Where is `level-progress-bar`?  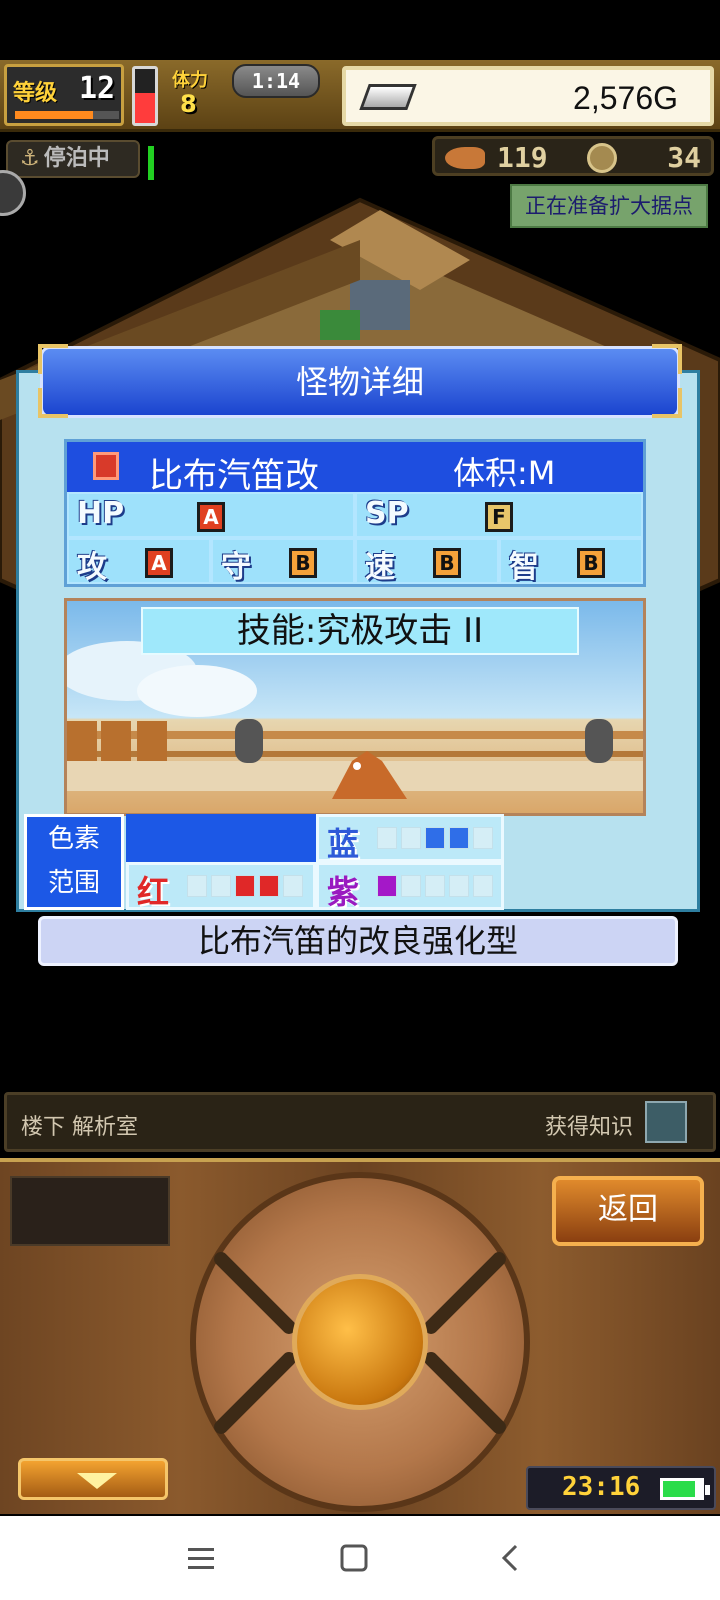 level-progress-bar is located at coordinates (67, 115).